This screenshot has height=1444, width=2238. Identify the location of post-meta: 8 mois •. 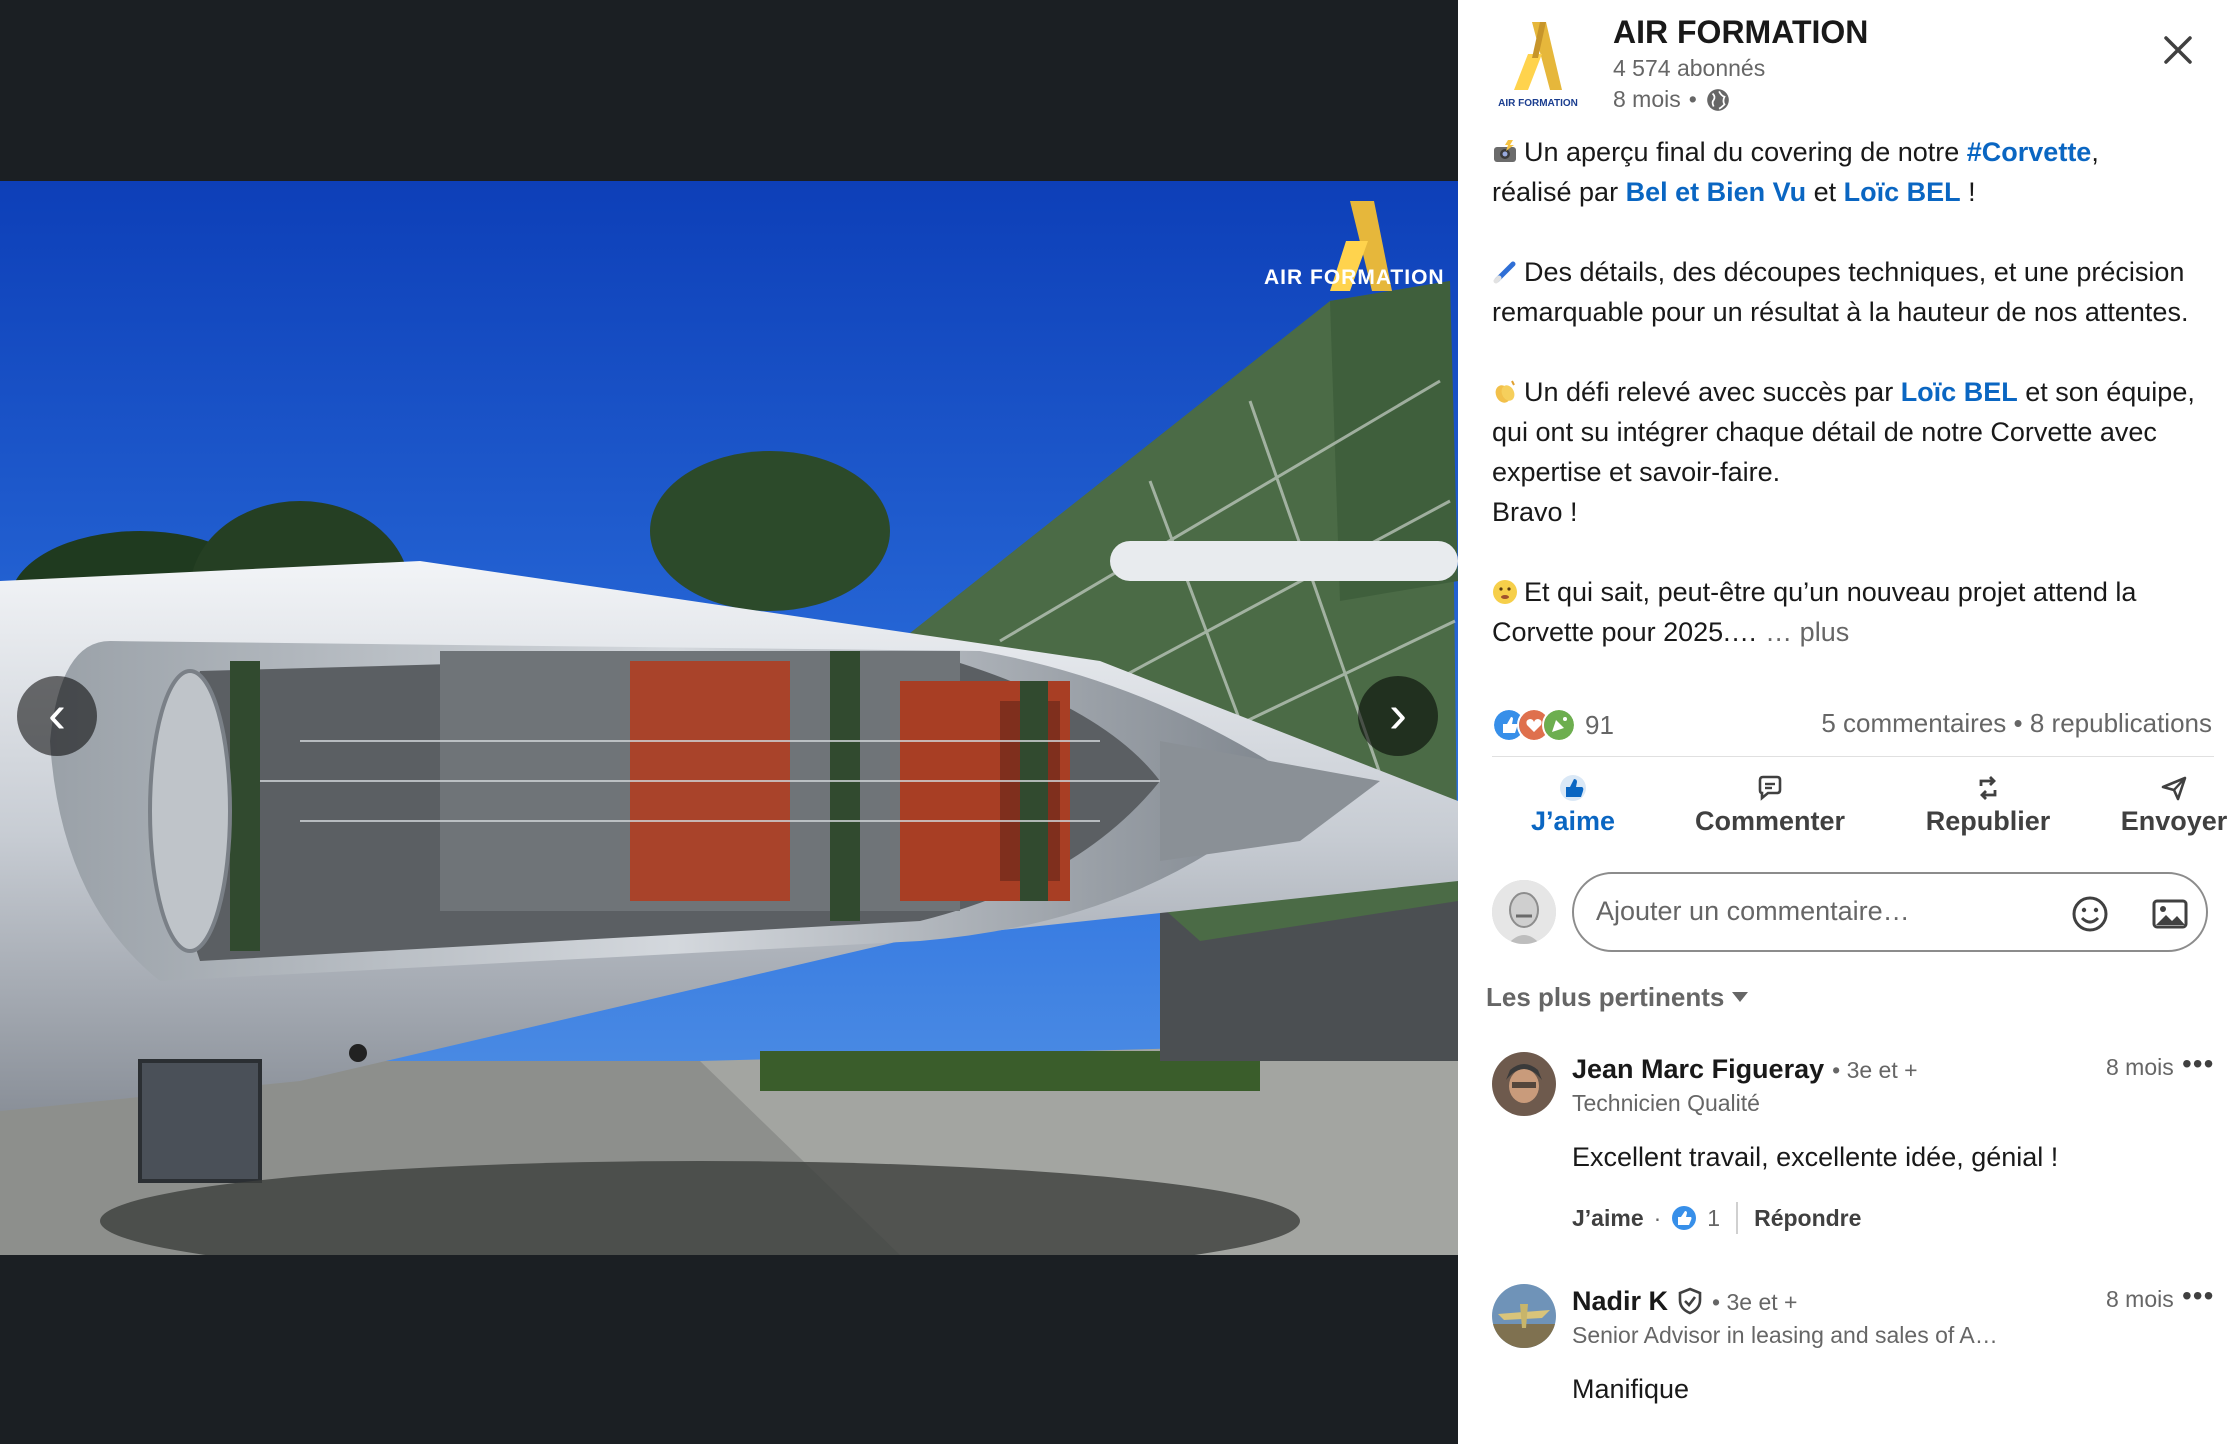
(1672, 99).